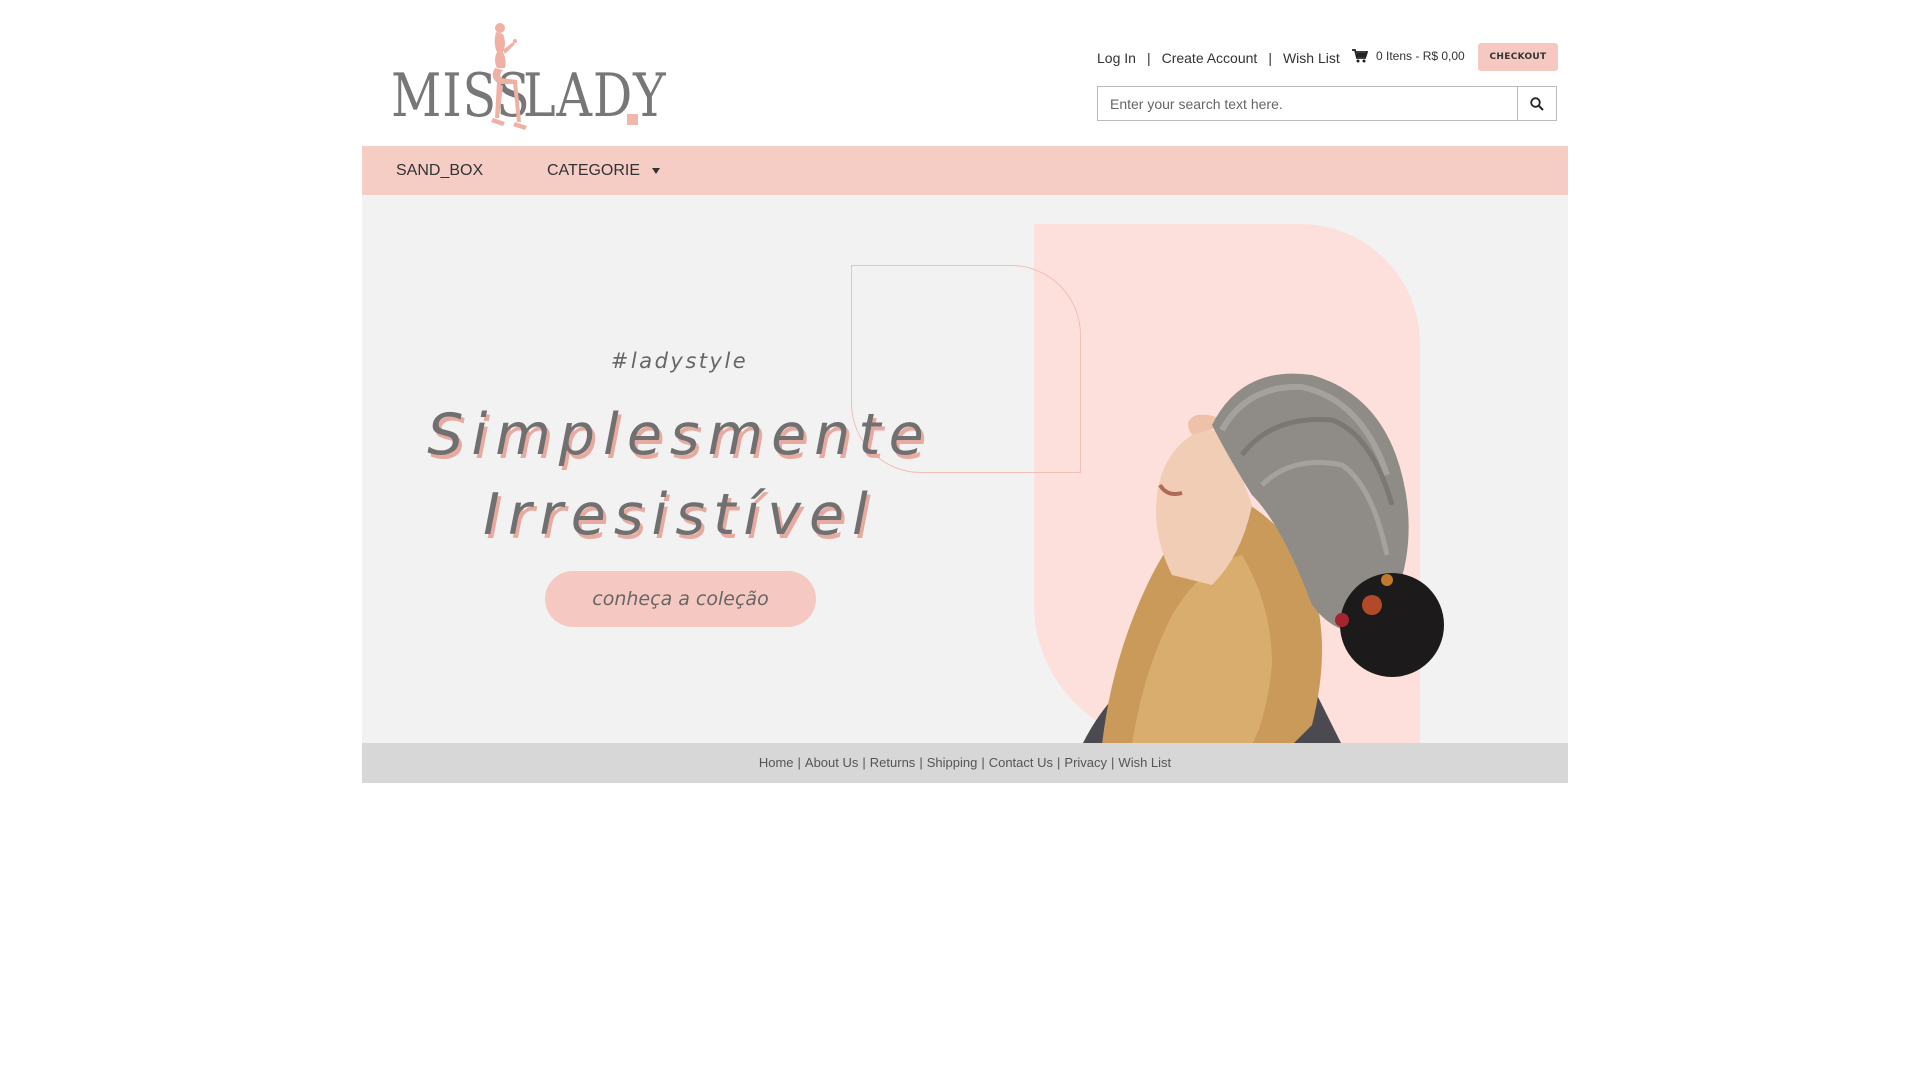  What do you see at coordinates (1518, 57) in the screenshot?
I see `checkout-button: CHECKOUT` at bounding box center [1518, 57].